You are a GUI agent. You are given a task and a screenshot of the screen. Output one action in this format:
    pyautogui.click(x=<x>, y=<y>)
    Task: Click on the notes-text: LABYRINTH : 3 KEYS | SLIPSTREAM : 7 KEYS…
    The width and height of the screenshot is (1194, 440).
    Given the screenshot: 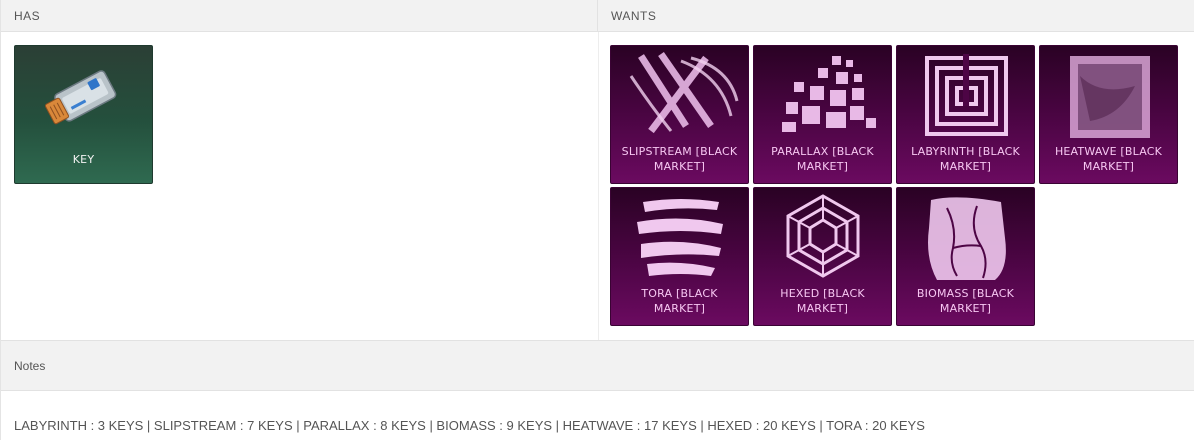 What is the action you would take?
    pyautogui.click(x=469, y=425)
    